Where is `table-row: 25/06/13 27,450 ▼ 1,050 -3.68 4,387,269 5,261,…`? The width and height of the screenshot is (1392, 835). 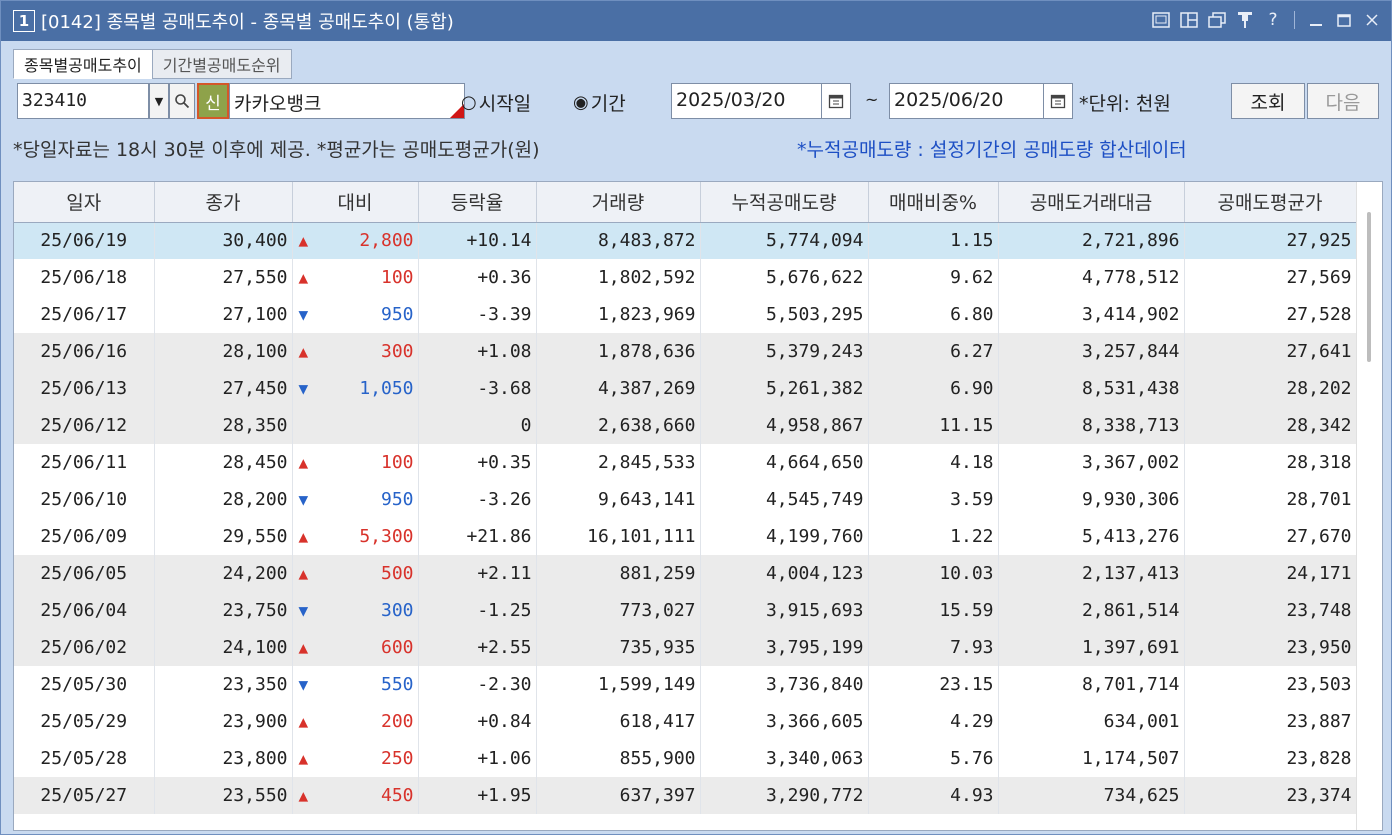
table-row: 25/06/13 27,450 ▼ 1,050 -3.68 4,387,269 5,261,… is located at coordinates (685, 388).